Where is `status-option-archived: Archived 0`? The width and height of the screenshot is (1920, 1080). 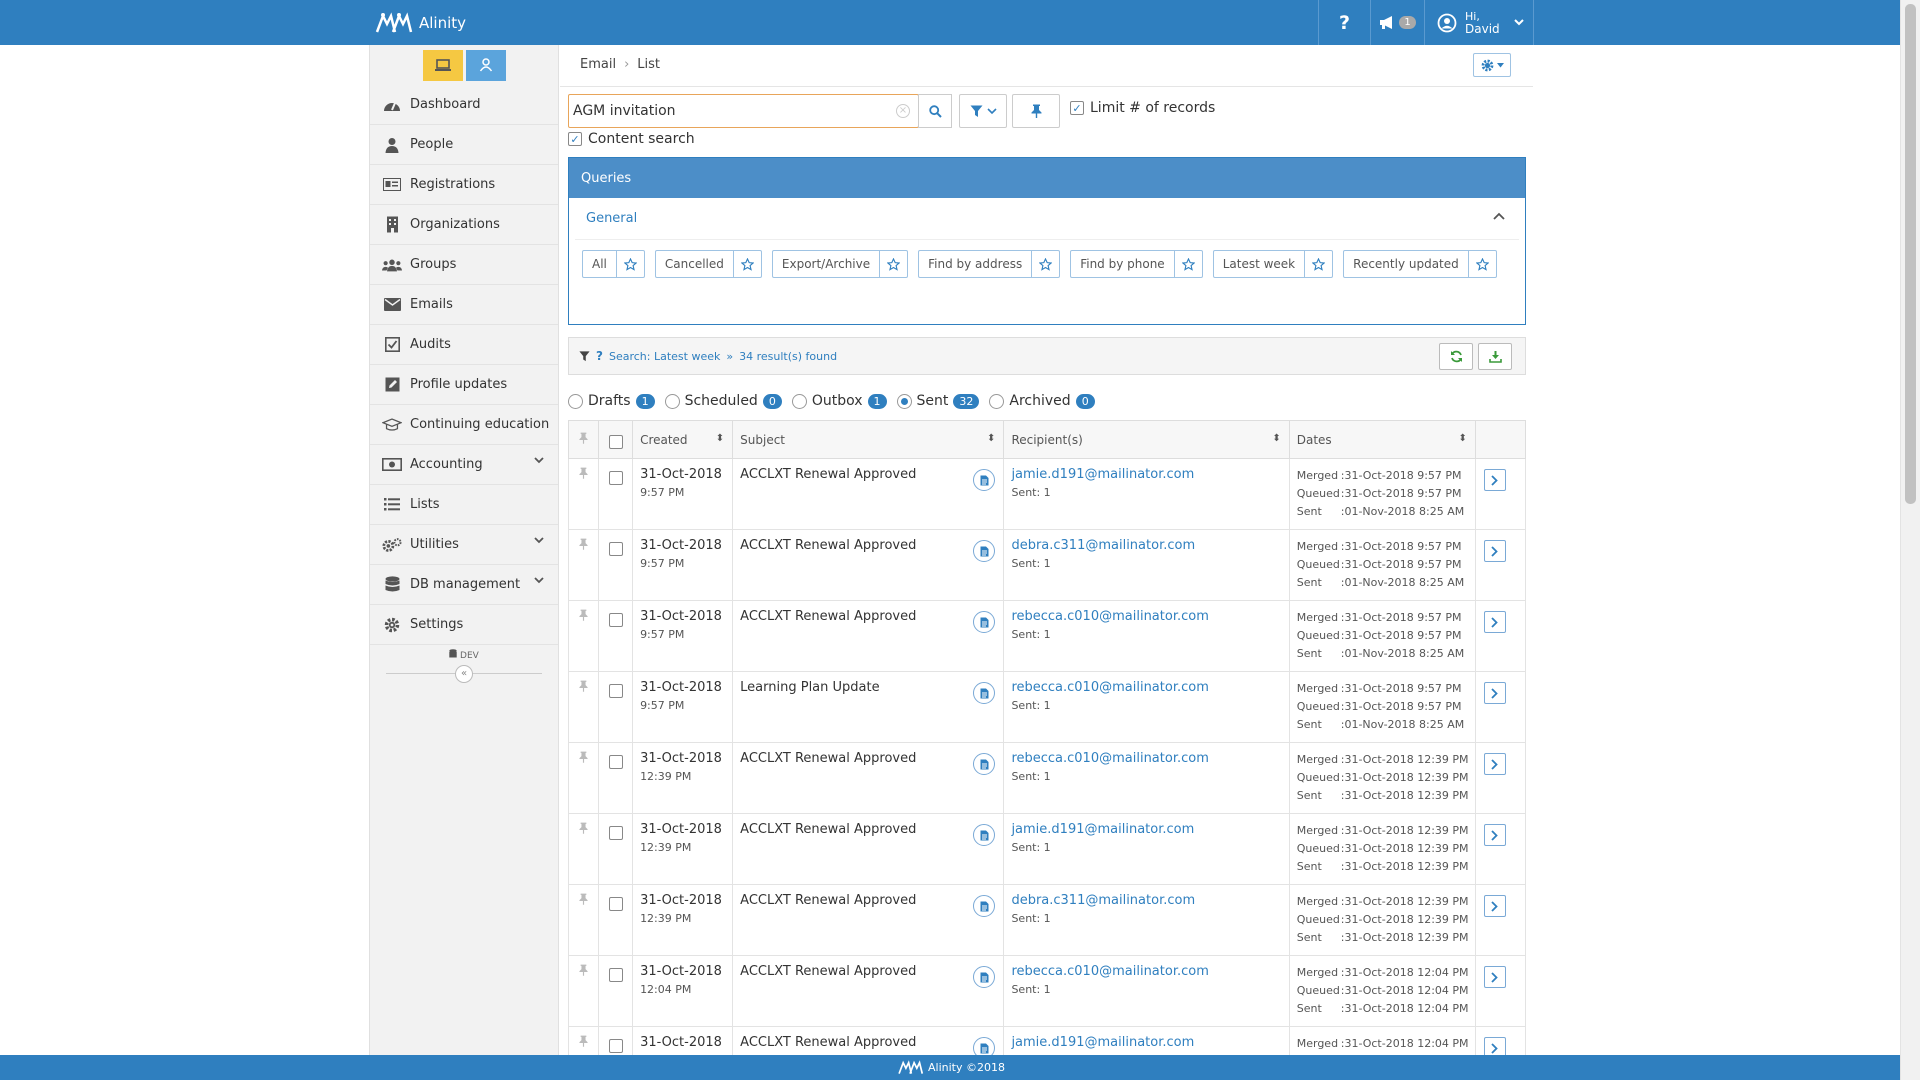
status-option-archived: Archived 0 is located at coordinates (1042, 401).